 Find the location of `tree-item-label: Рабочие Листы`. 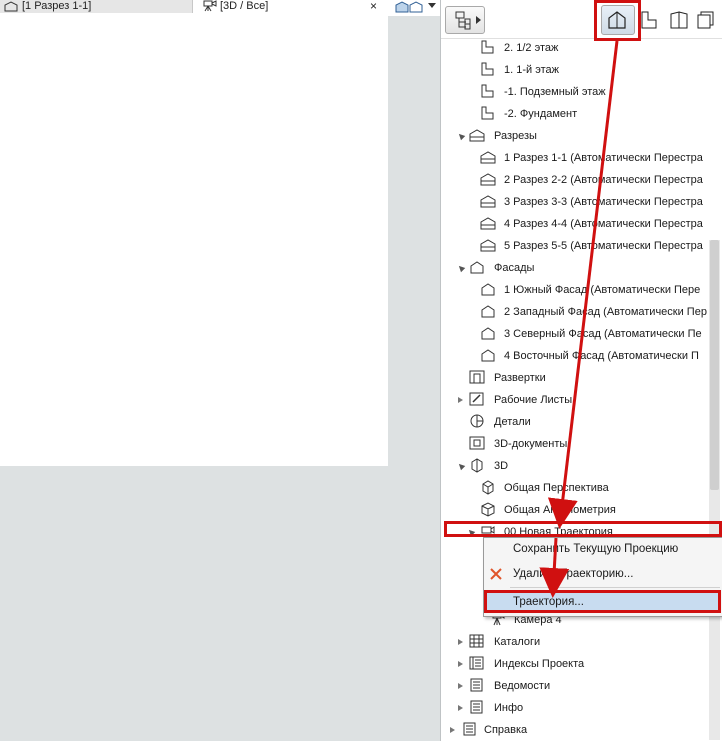

tree-item-label: Рабочие Листы is located at coordinates (533, 400).